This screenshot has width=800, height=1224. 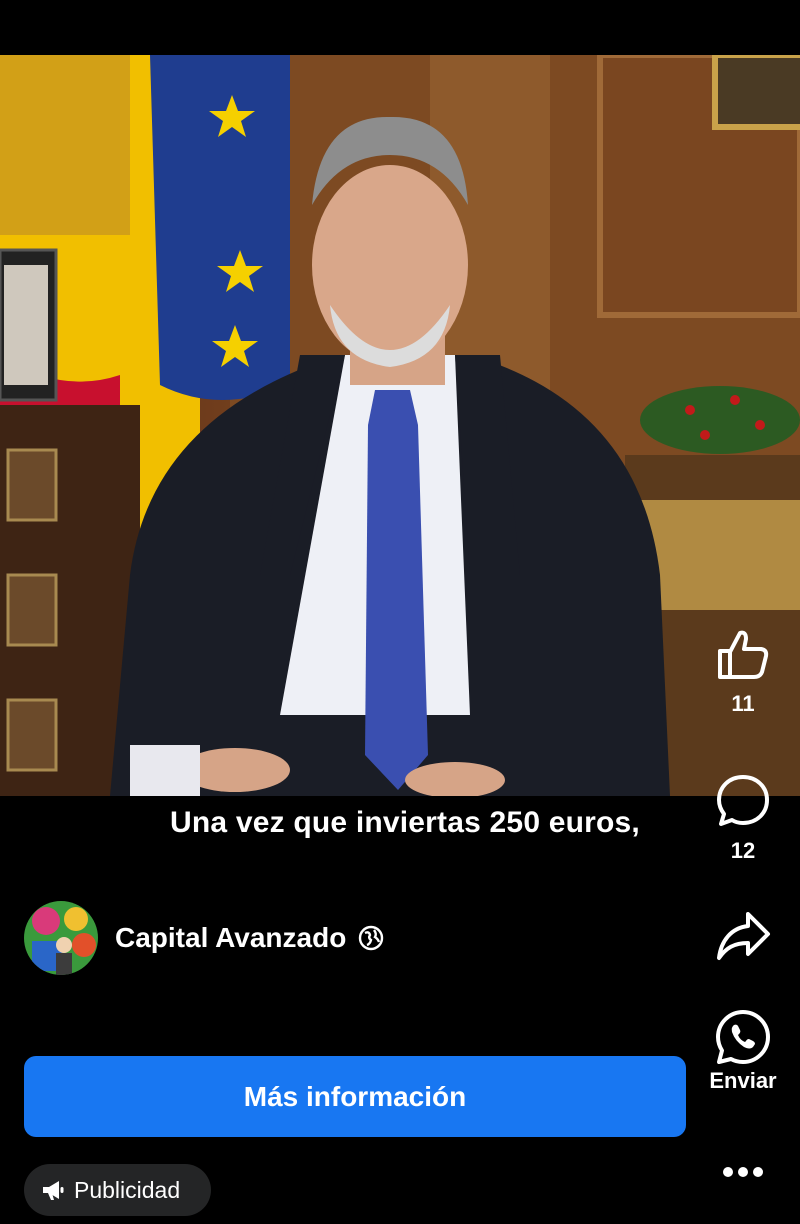 What do you see at coordinates (743, 703) in the screenshot?
I see `like-count: 11` at bounding box center [743, 703].